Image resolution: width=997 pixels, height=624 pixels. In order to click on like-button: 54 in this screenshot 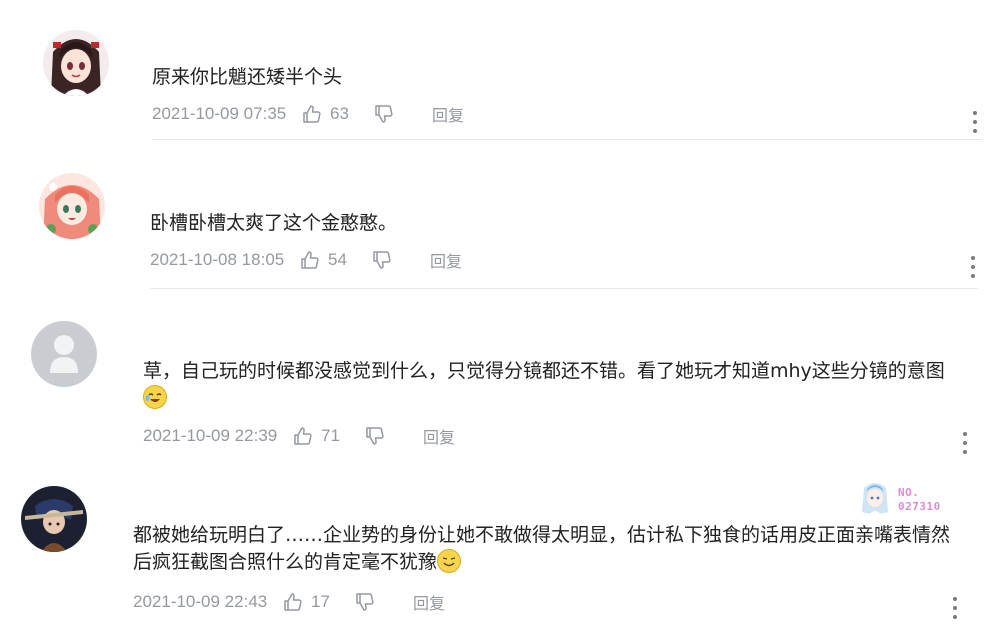, I will do `click(336, 260)`.